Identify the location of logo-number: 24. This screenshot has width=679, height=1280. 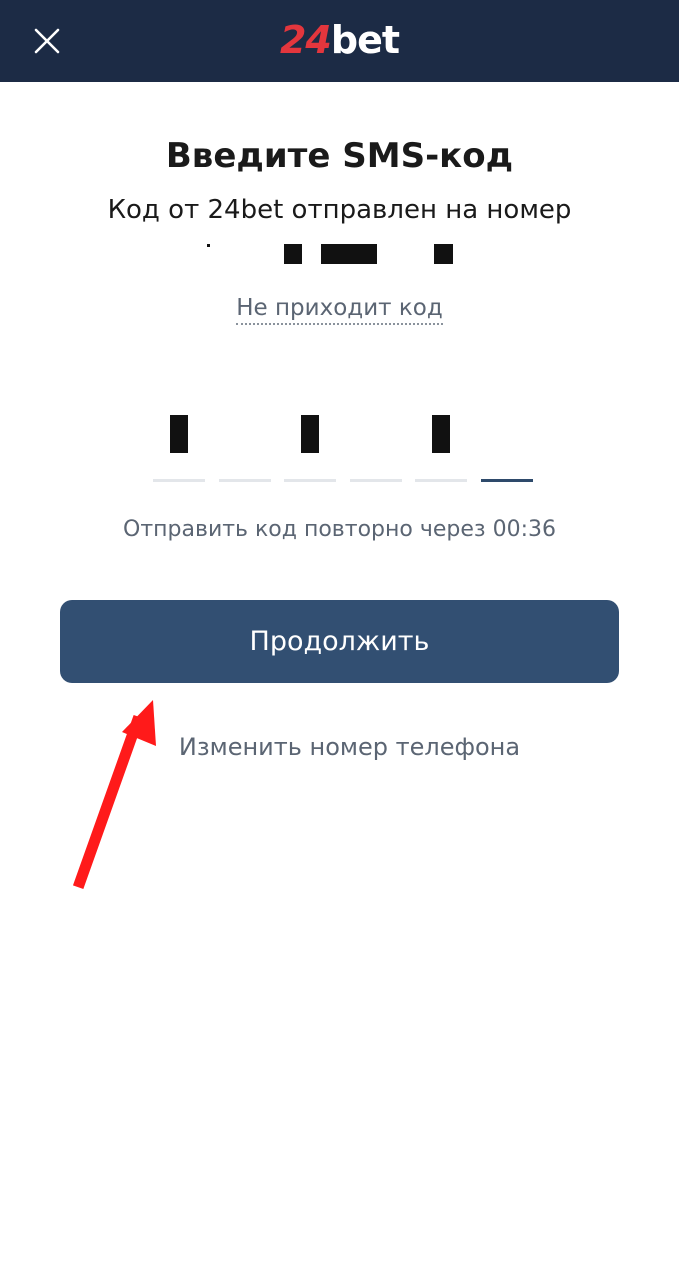
(305, 40).